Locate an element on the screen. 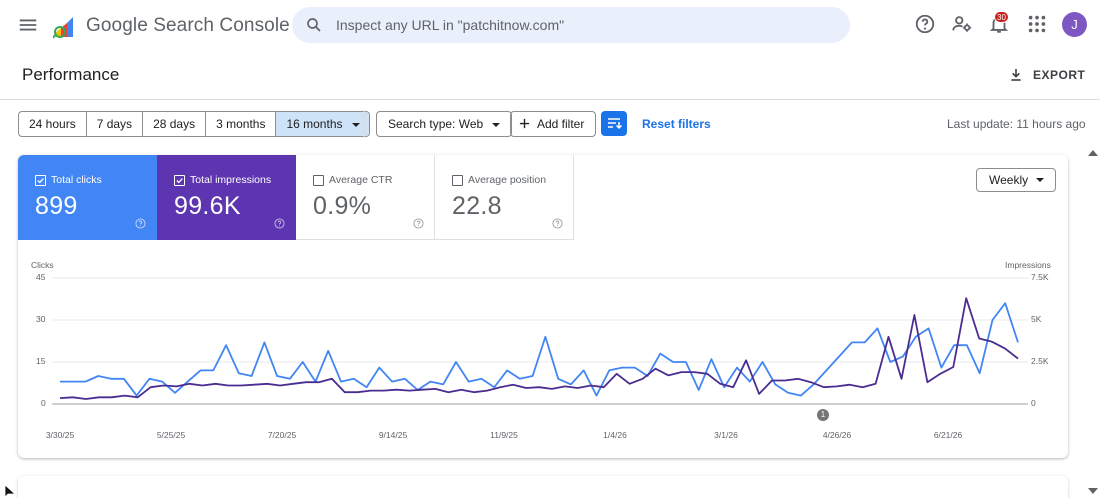  mouse-cursor-icon is located at coordinates (10, 491).